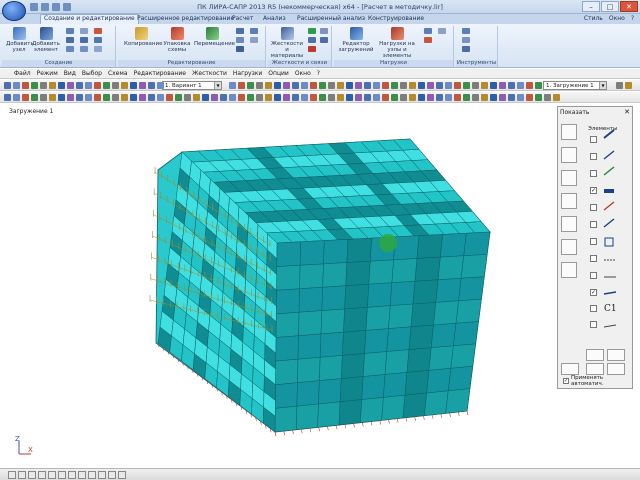 The image size is (640, 480). Describe the element at coordinates (143, 37) in the screenshot. I see `copy-button: Копирование` at that location.